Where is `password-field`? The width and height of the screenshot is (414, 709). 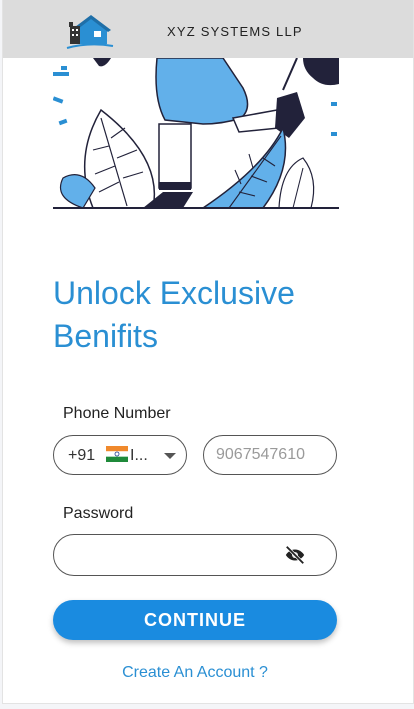
password-field is located at coordinates (195, 555).